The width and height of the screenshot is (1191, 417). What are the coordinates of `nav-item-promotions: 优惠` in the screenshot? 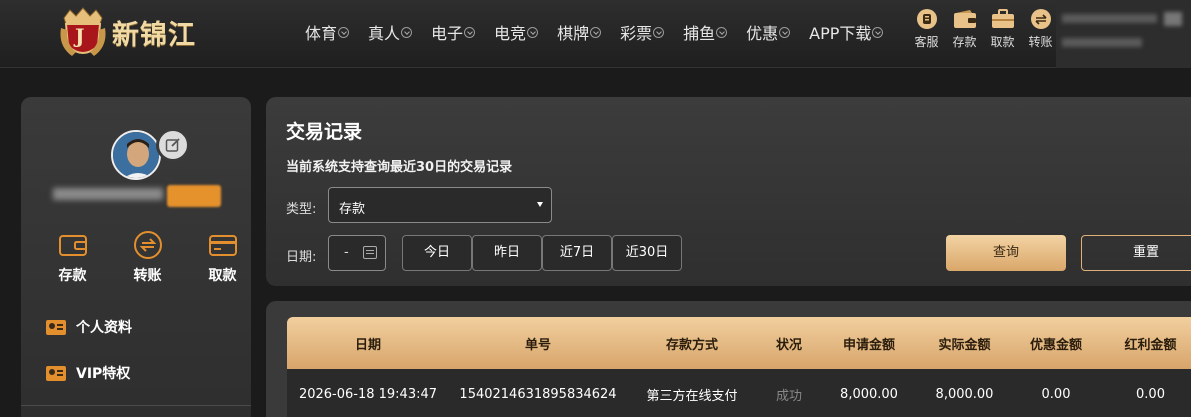 It's located at (768, 32).